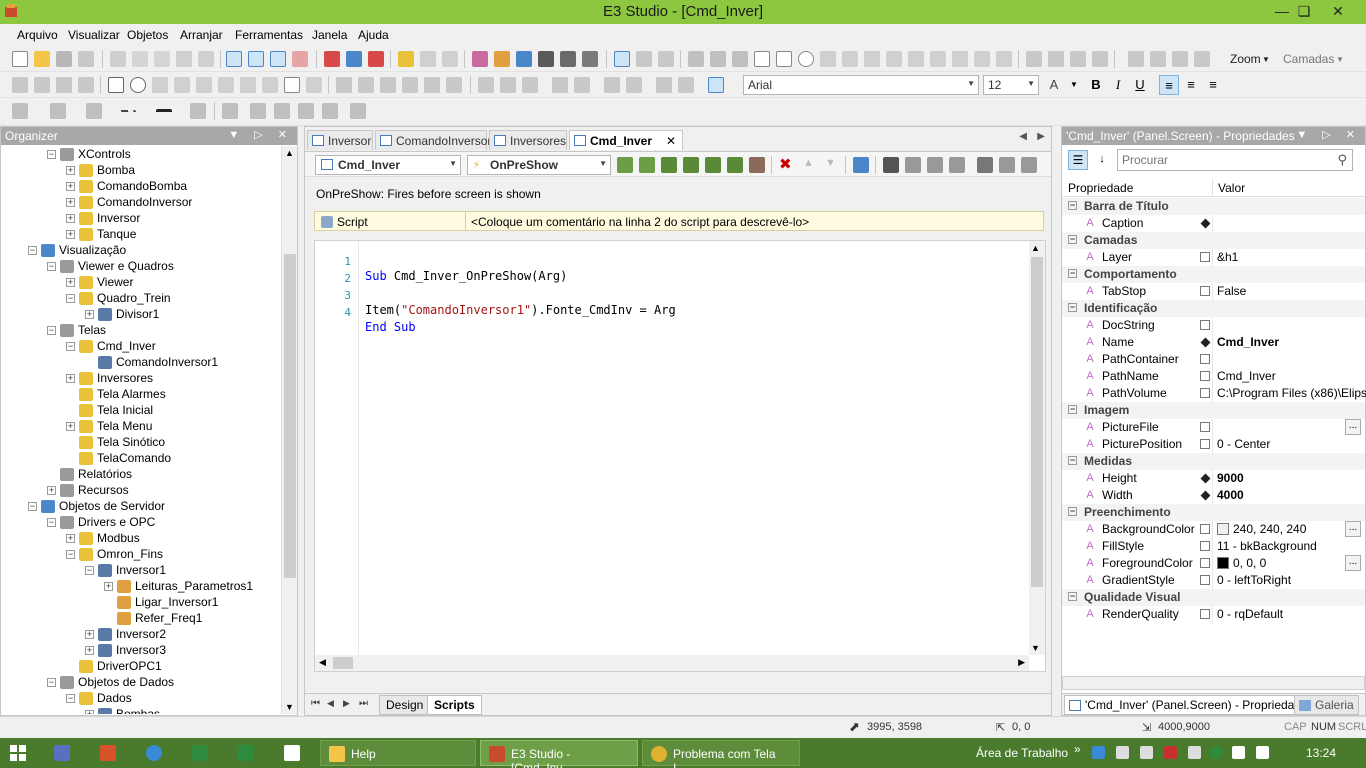 The height and width of the screenshot is (768, 1366). What do you see at coordinates (1140, 85) in the screenshot?
I see `underline-button: U` at bounding box center [1140, 85].